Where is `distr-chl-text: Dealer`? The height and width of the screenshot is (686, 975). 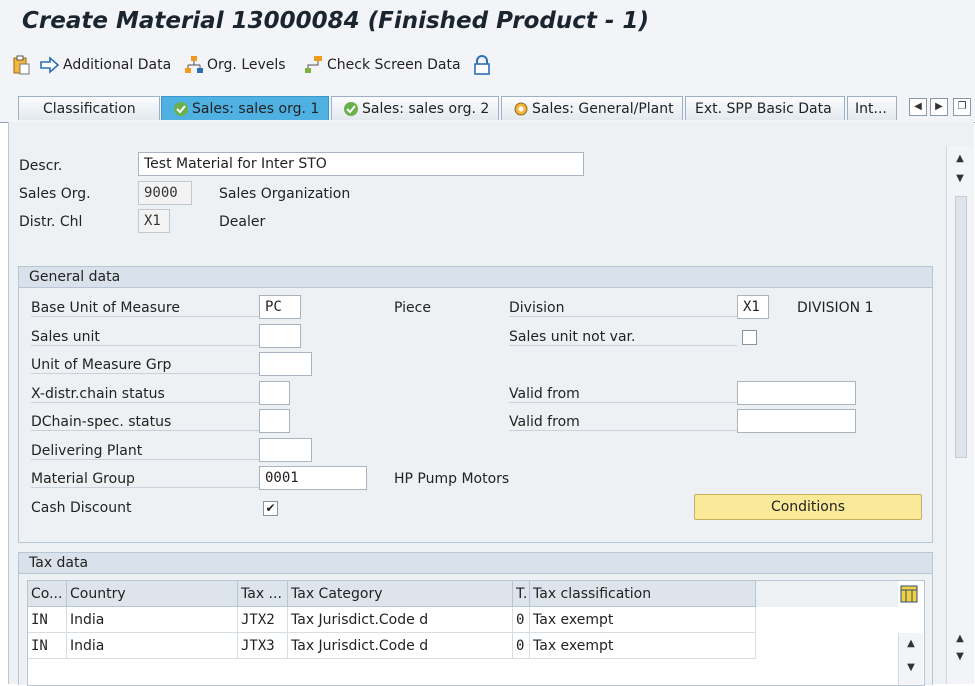 distr-chl-text: Dealer is located at coordinates (242, 222).